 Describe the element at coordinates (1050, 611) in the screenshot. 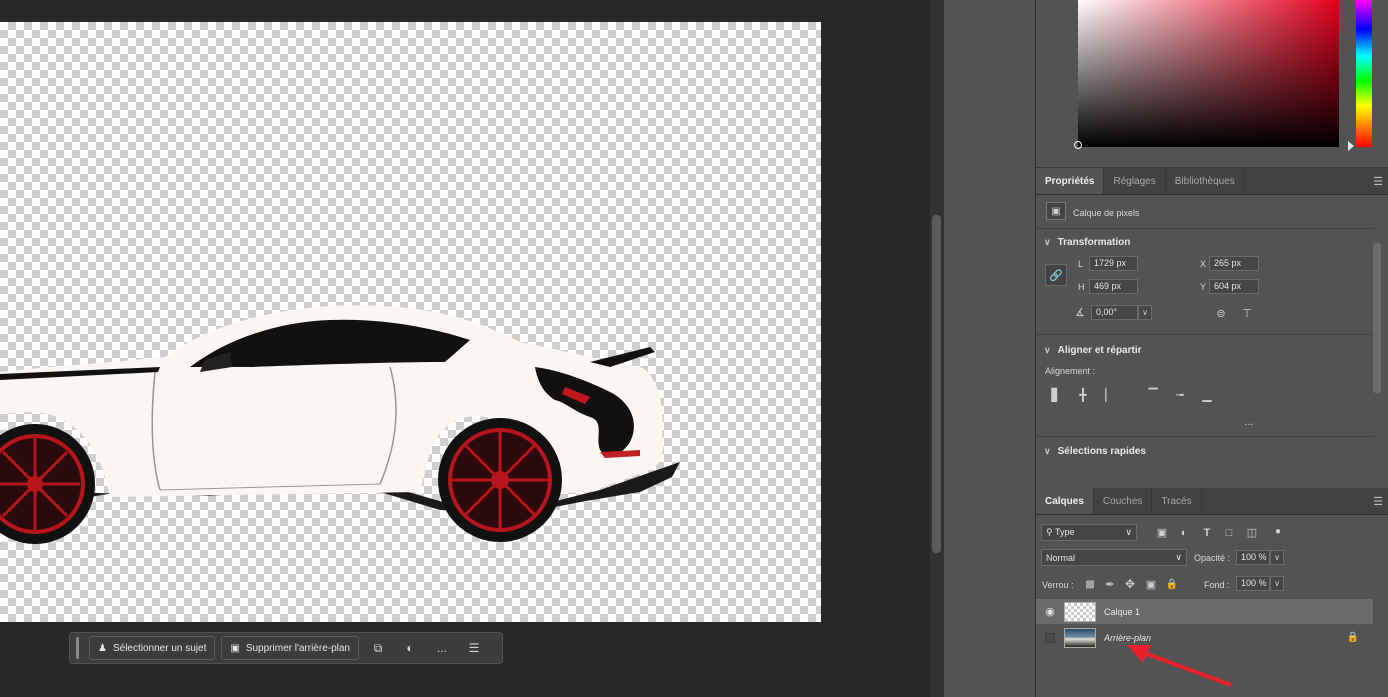

I see `eye-icon: ◉` at that location.